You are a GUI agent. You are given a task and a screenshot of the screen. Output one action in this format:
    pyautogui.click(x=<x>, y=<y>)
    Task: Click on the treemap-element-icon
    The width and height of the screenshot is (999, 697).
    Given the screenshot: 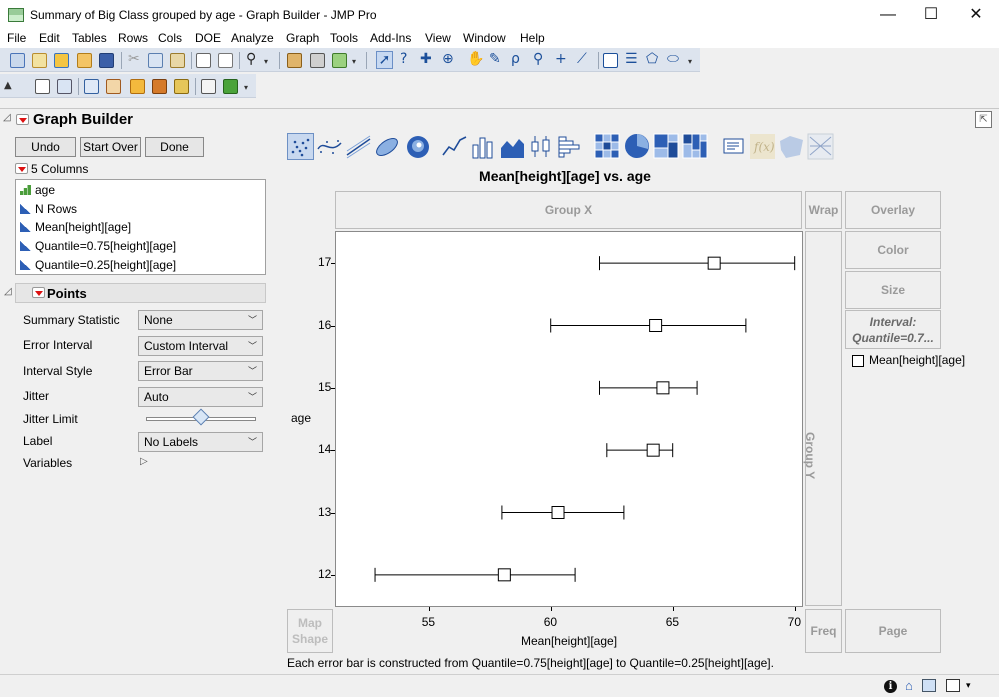 What is the action you would take?
    pyautogui.click(x=666, y=146)
    